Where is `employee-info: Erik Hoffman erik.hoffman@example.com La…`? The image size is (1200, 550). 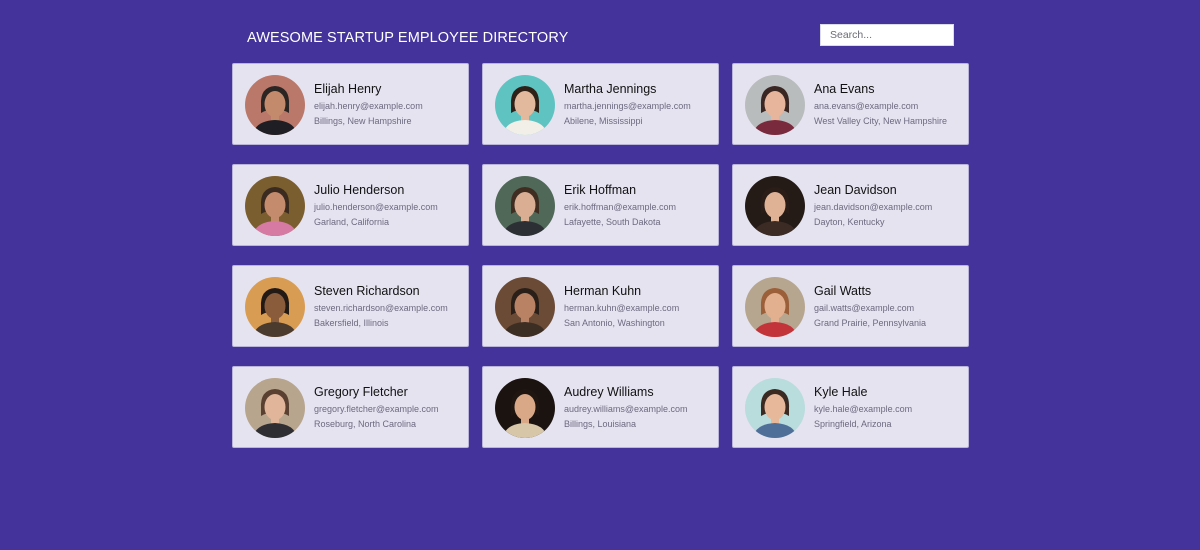
employee-info: Erik Hoffman erik.hoffman@example.com La… is located at coordinates (639, 205).